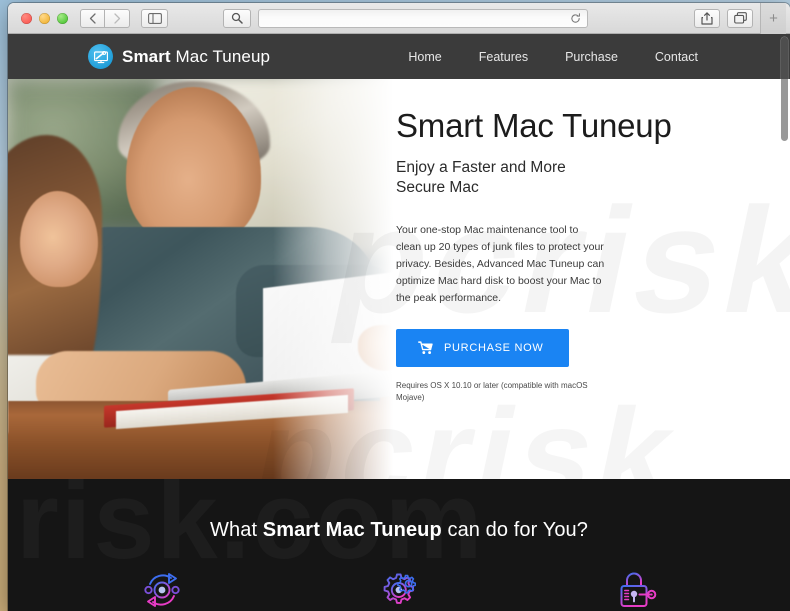 The height and width of the screenshot is (611, 790). Describe the element at coordinates (773, 18) in the screenshot. I see `new-tab-button: +` at that location.